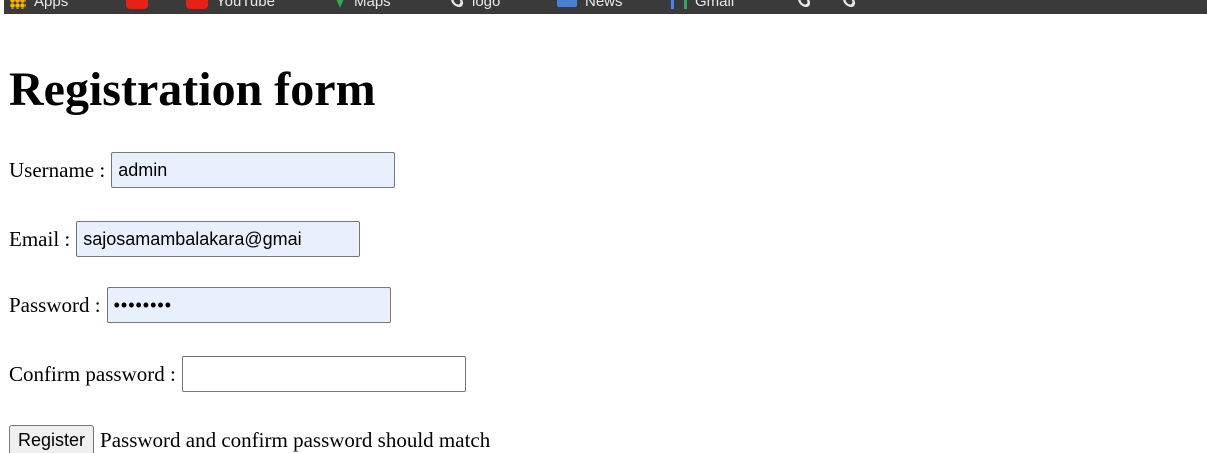 The width and height of the screenshot is (1207, 453). Describe the element at coordinates (486, 5) in the screenshot. I see `bookmark-label: logo` at that location.